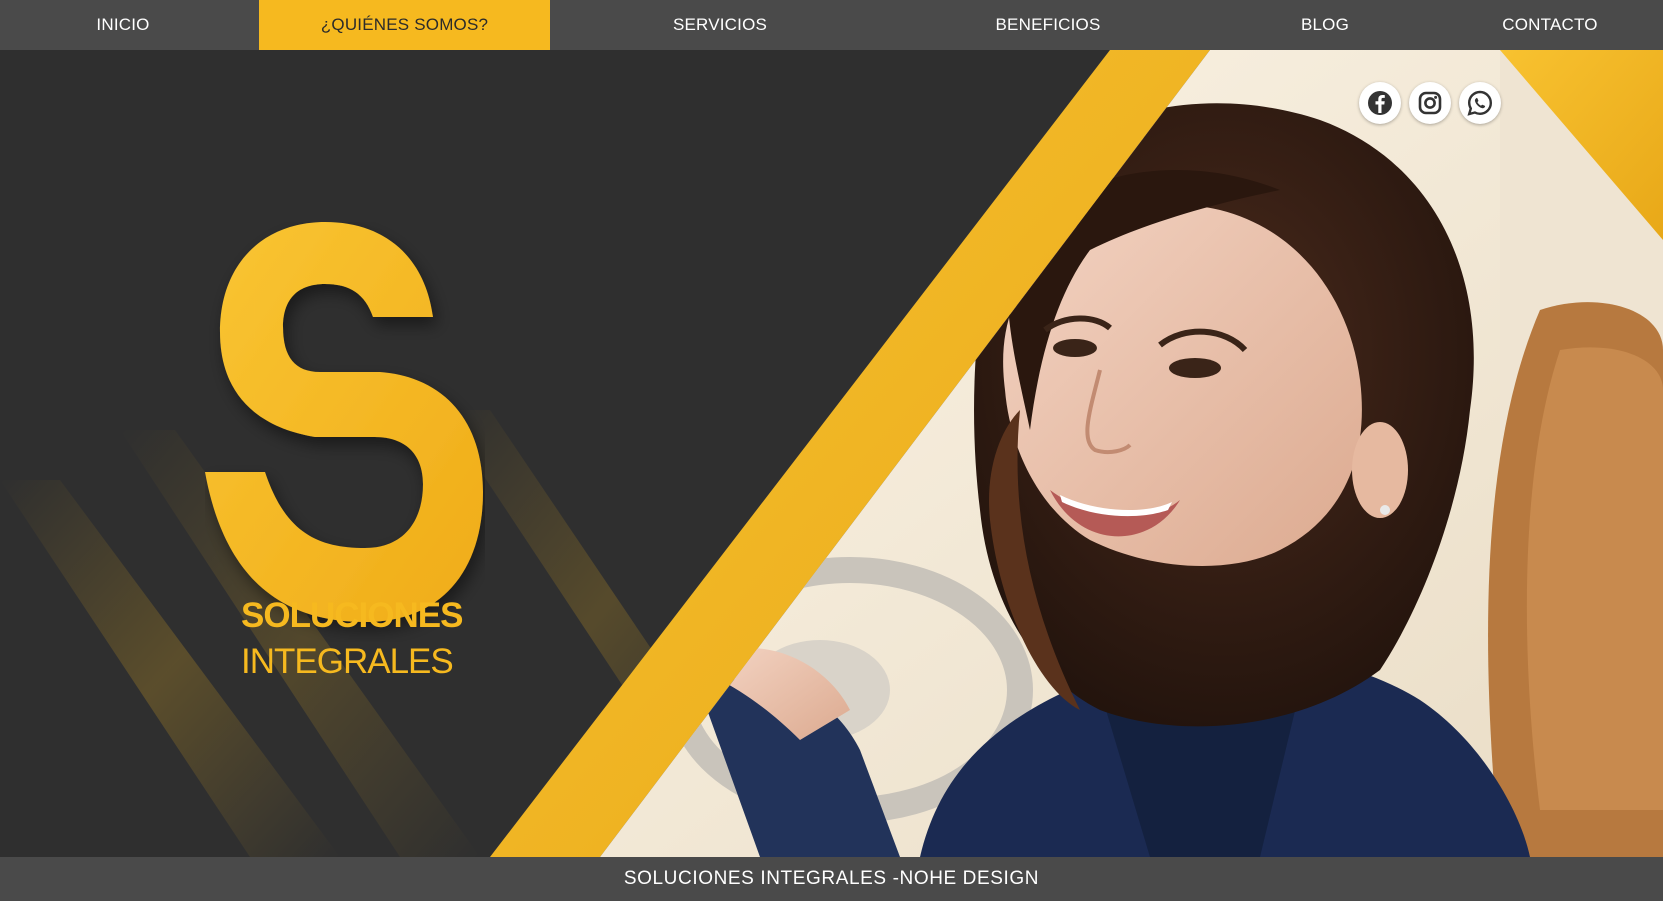 This screenshot has width=1663, height=901. I want to click on whatsapp-link, so click(1480, 103).